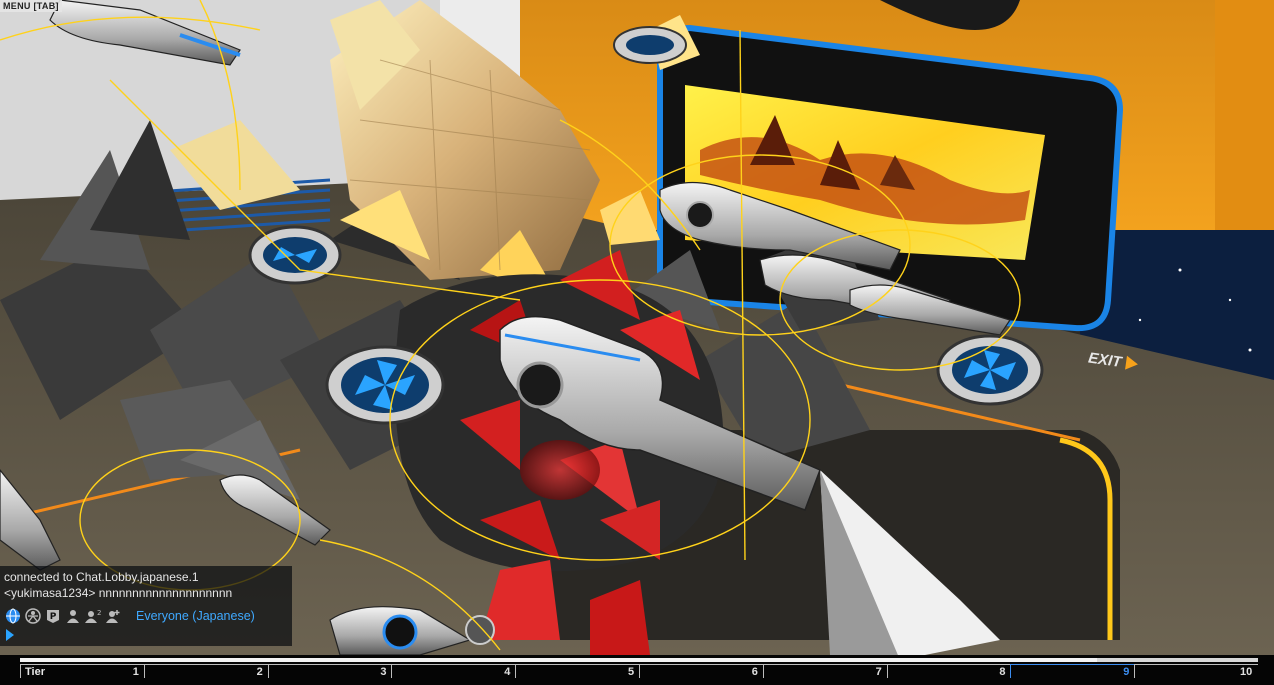 The width and height of the screenshot is (1274, 685). What do you see at coordinates (754, 672) in the screenshot?
I see `tier-number: 6` at bounding box center [754, 672].